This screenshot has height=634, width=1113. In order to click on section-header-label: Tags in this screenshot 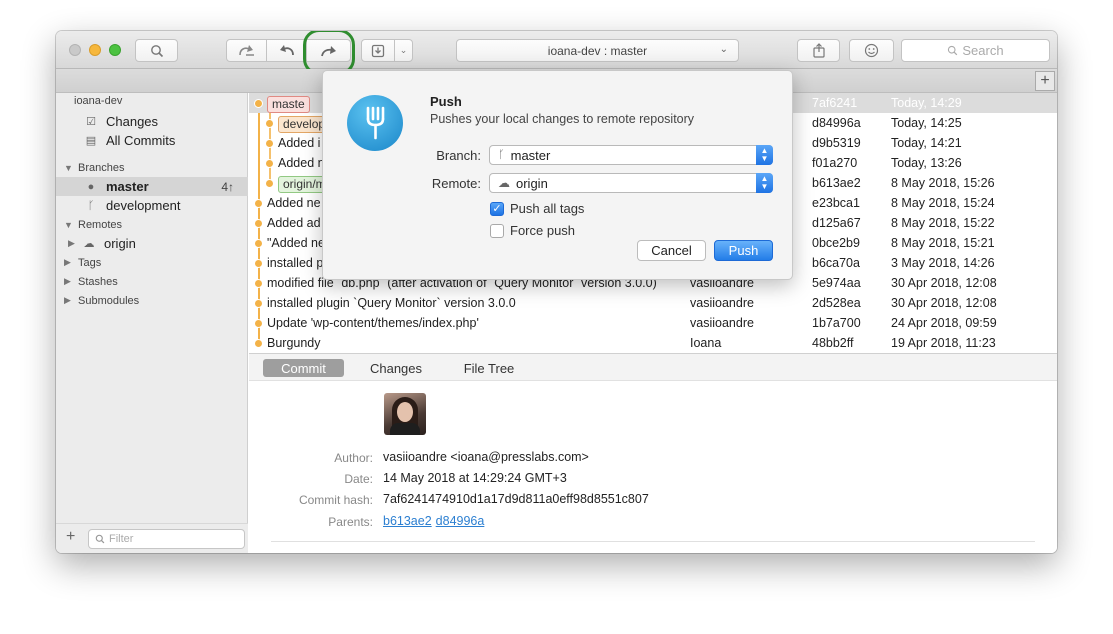, I will do `click(90, 262)`.